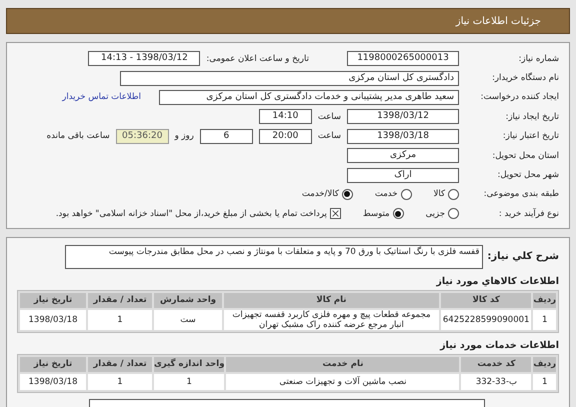 The image size is (576, 407). What do you see at coordinates (144, 58) in the screenshot?
I see `input-field: 1398/03/12 - 14:13` at bounding box center [144, 58].